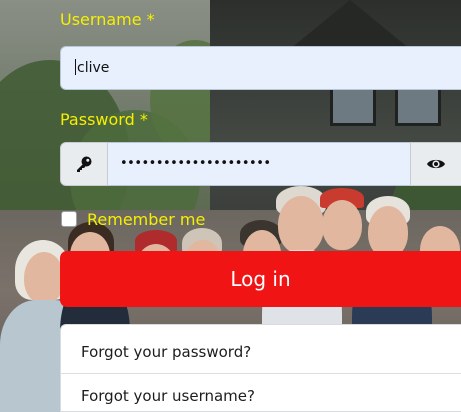 The image size is (461, 412). What do you see at coordinates (69, 219) in the screenshot?
I see `remember-me-checkbox` at bounding box center [69, 219].